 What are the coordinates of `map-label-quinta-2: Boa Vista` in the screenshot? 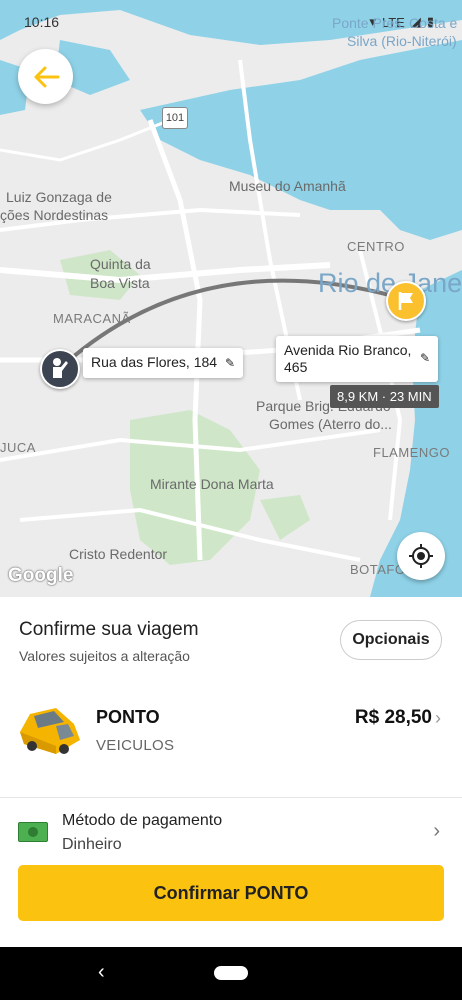 It's located at (120, 283).